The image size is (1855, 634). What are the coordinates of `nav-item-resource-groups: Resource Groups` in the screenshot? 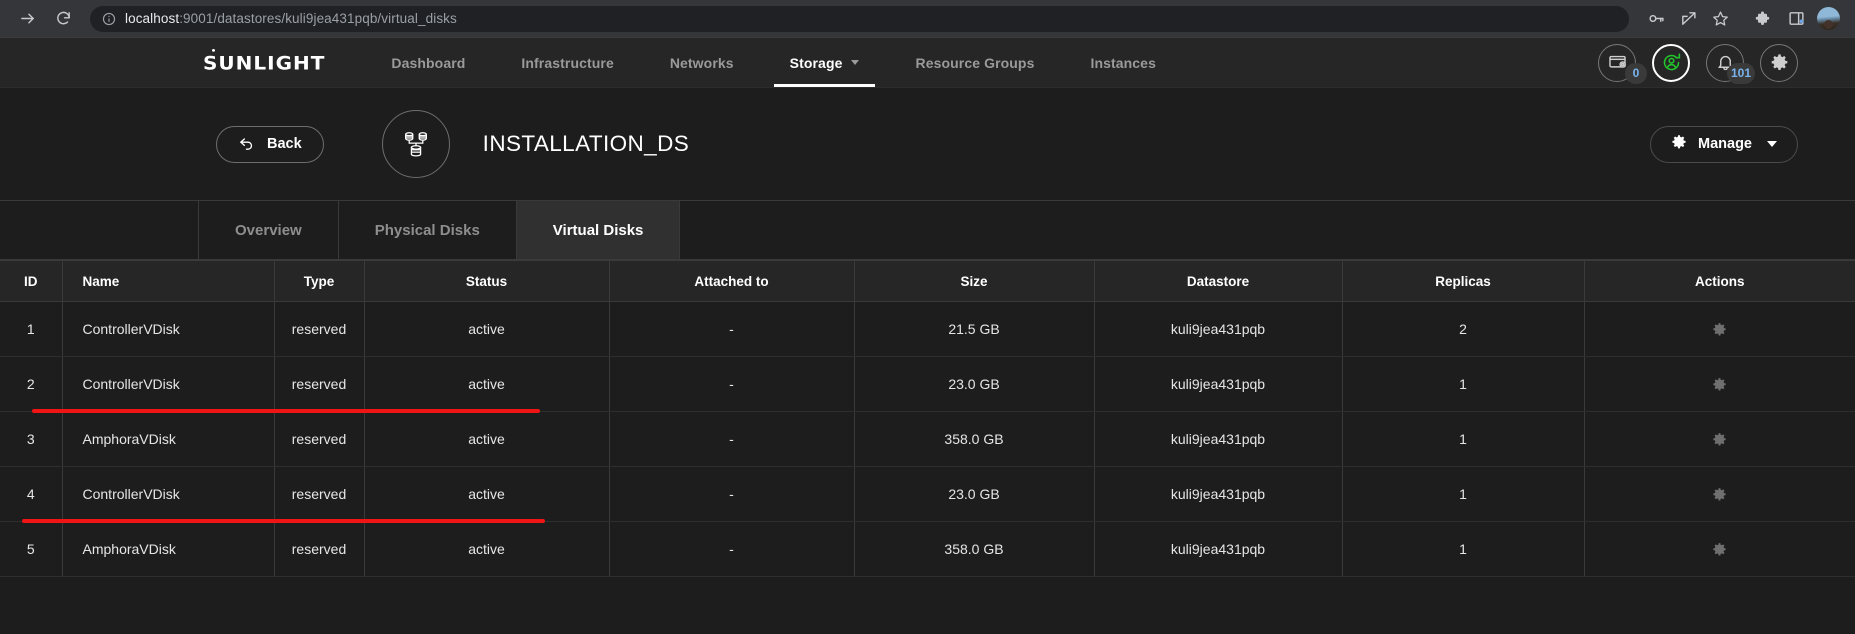 It's located at (974, 62).